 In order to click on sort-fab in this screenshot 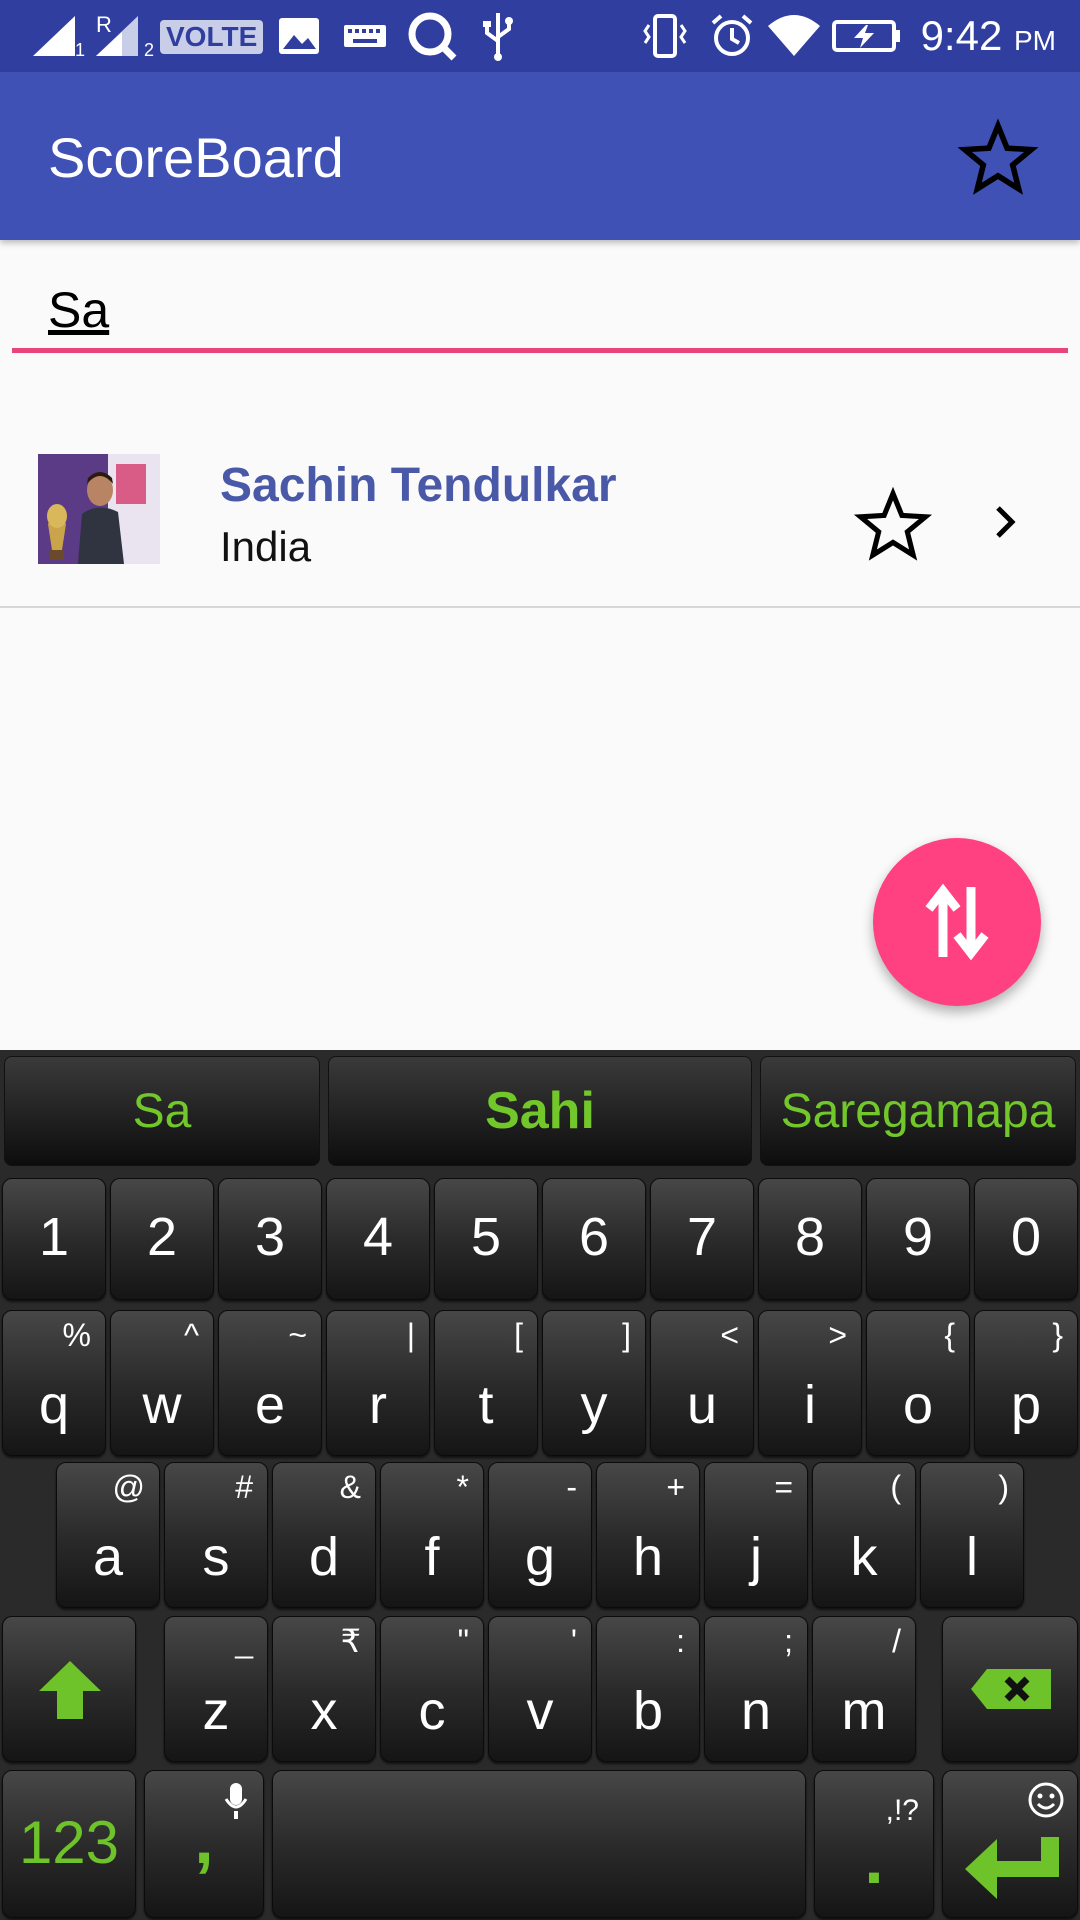, I will do `click(957, 922)`.